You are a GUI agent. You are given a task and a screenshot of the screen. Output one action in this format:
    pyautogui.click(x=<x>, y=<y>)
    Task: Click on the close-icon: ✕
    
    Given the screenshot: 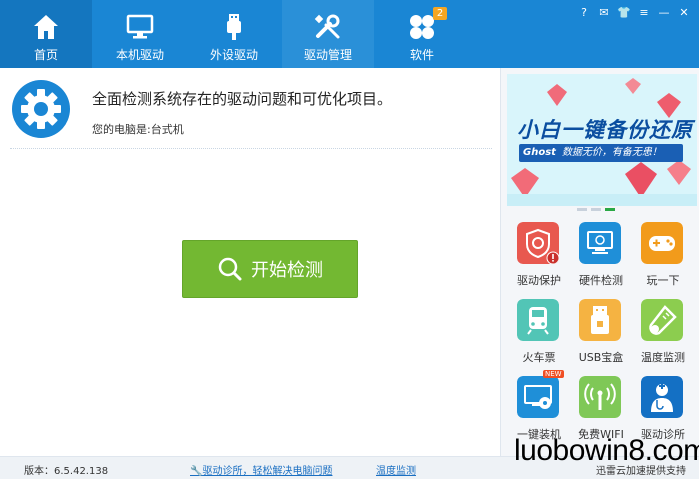 What is the action you would take?
    pyautogui.click(x=684, y=13)
    